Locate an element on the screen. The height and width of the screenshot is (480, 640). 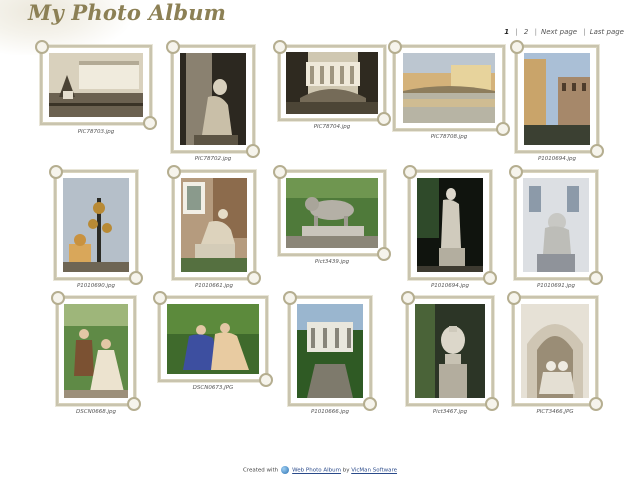
photo-caption: PIC78703.jpg is located at coordinates (96, 132).